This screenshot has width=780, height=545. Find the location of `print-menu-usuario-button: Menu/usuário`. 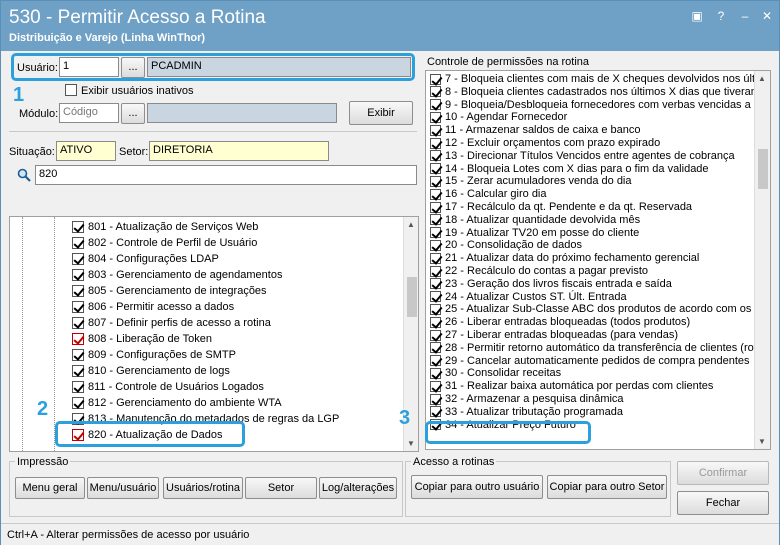

print-menu-usuario-button: Menu/usuário is located at coordinates (123, 488).